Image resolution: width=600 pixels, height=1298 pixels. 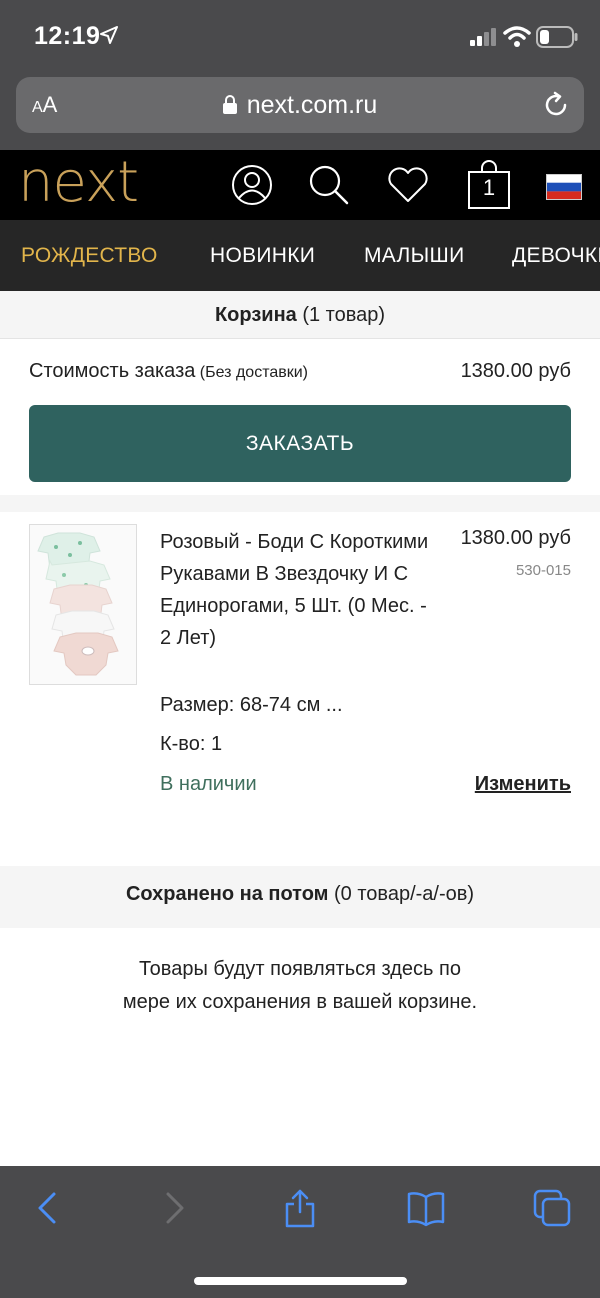 I want to click on saved-for-later-header: Сохранено на потом (0 товар/-а/-ов), so click(x=300, y=897).